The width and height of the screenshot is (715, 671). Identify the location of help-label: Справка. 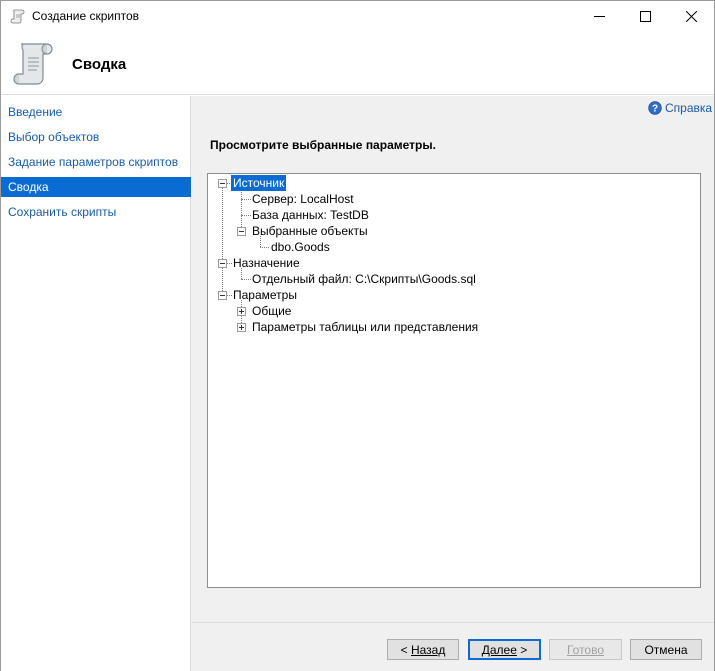
(689, 108).